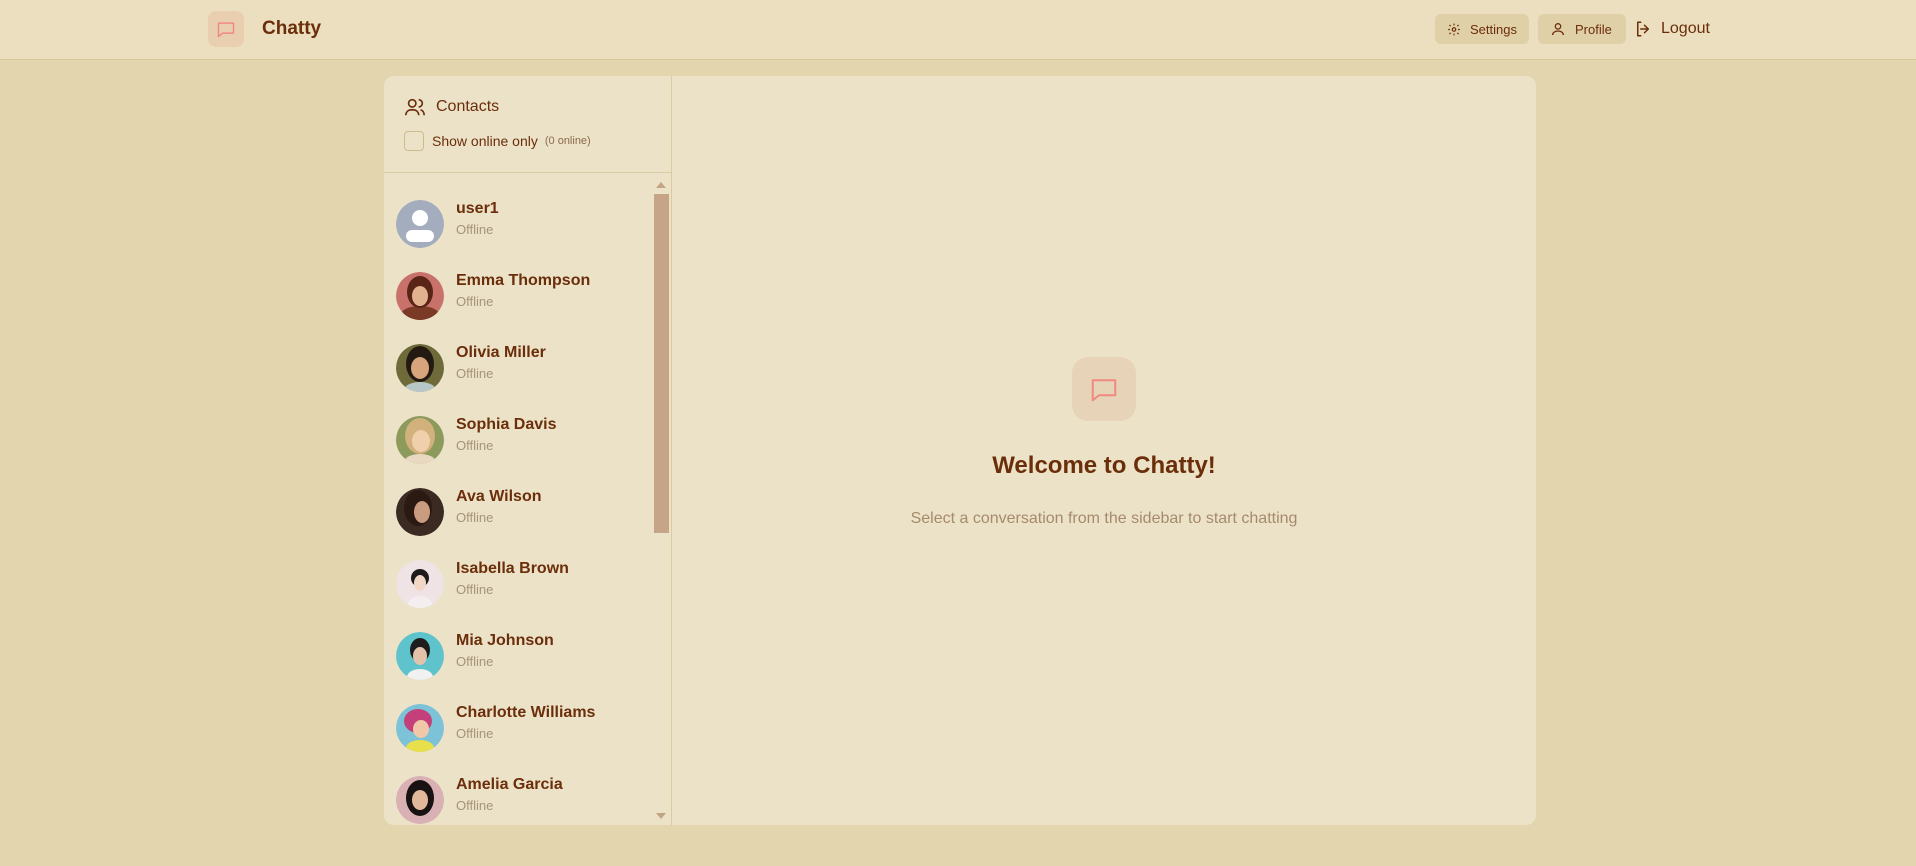 Image resolution: width=1916 pixels, height=866 pixels. I want to click on contacts-scrollbar, so click(661, 499).